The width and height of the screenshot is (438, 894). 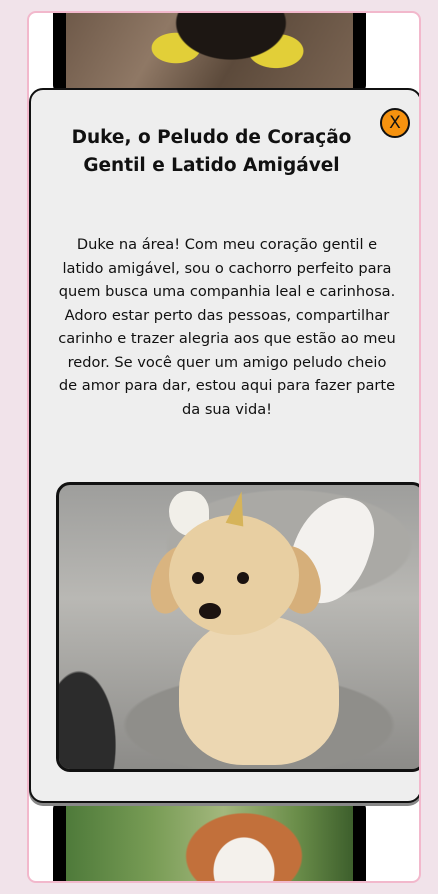 I want to click on close-button: X, so click(x=395, y=123).